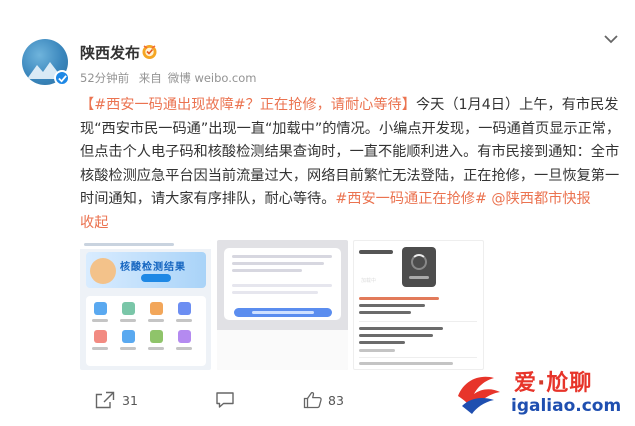 This screenshot has width=635, height=426. What do you see at coordinates (225, 400) in the screenshot?
I see `comment-icon` at bounding box center [225, 400].